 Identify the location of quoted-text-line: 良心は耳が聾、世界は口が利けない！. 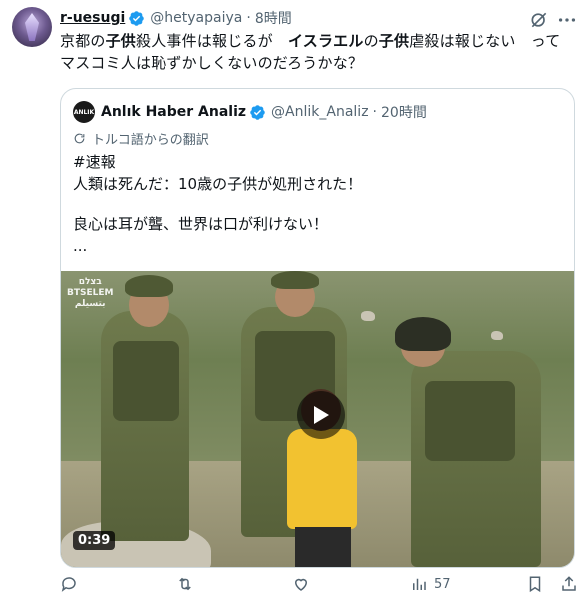
(201, 224).